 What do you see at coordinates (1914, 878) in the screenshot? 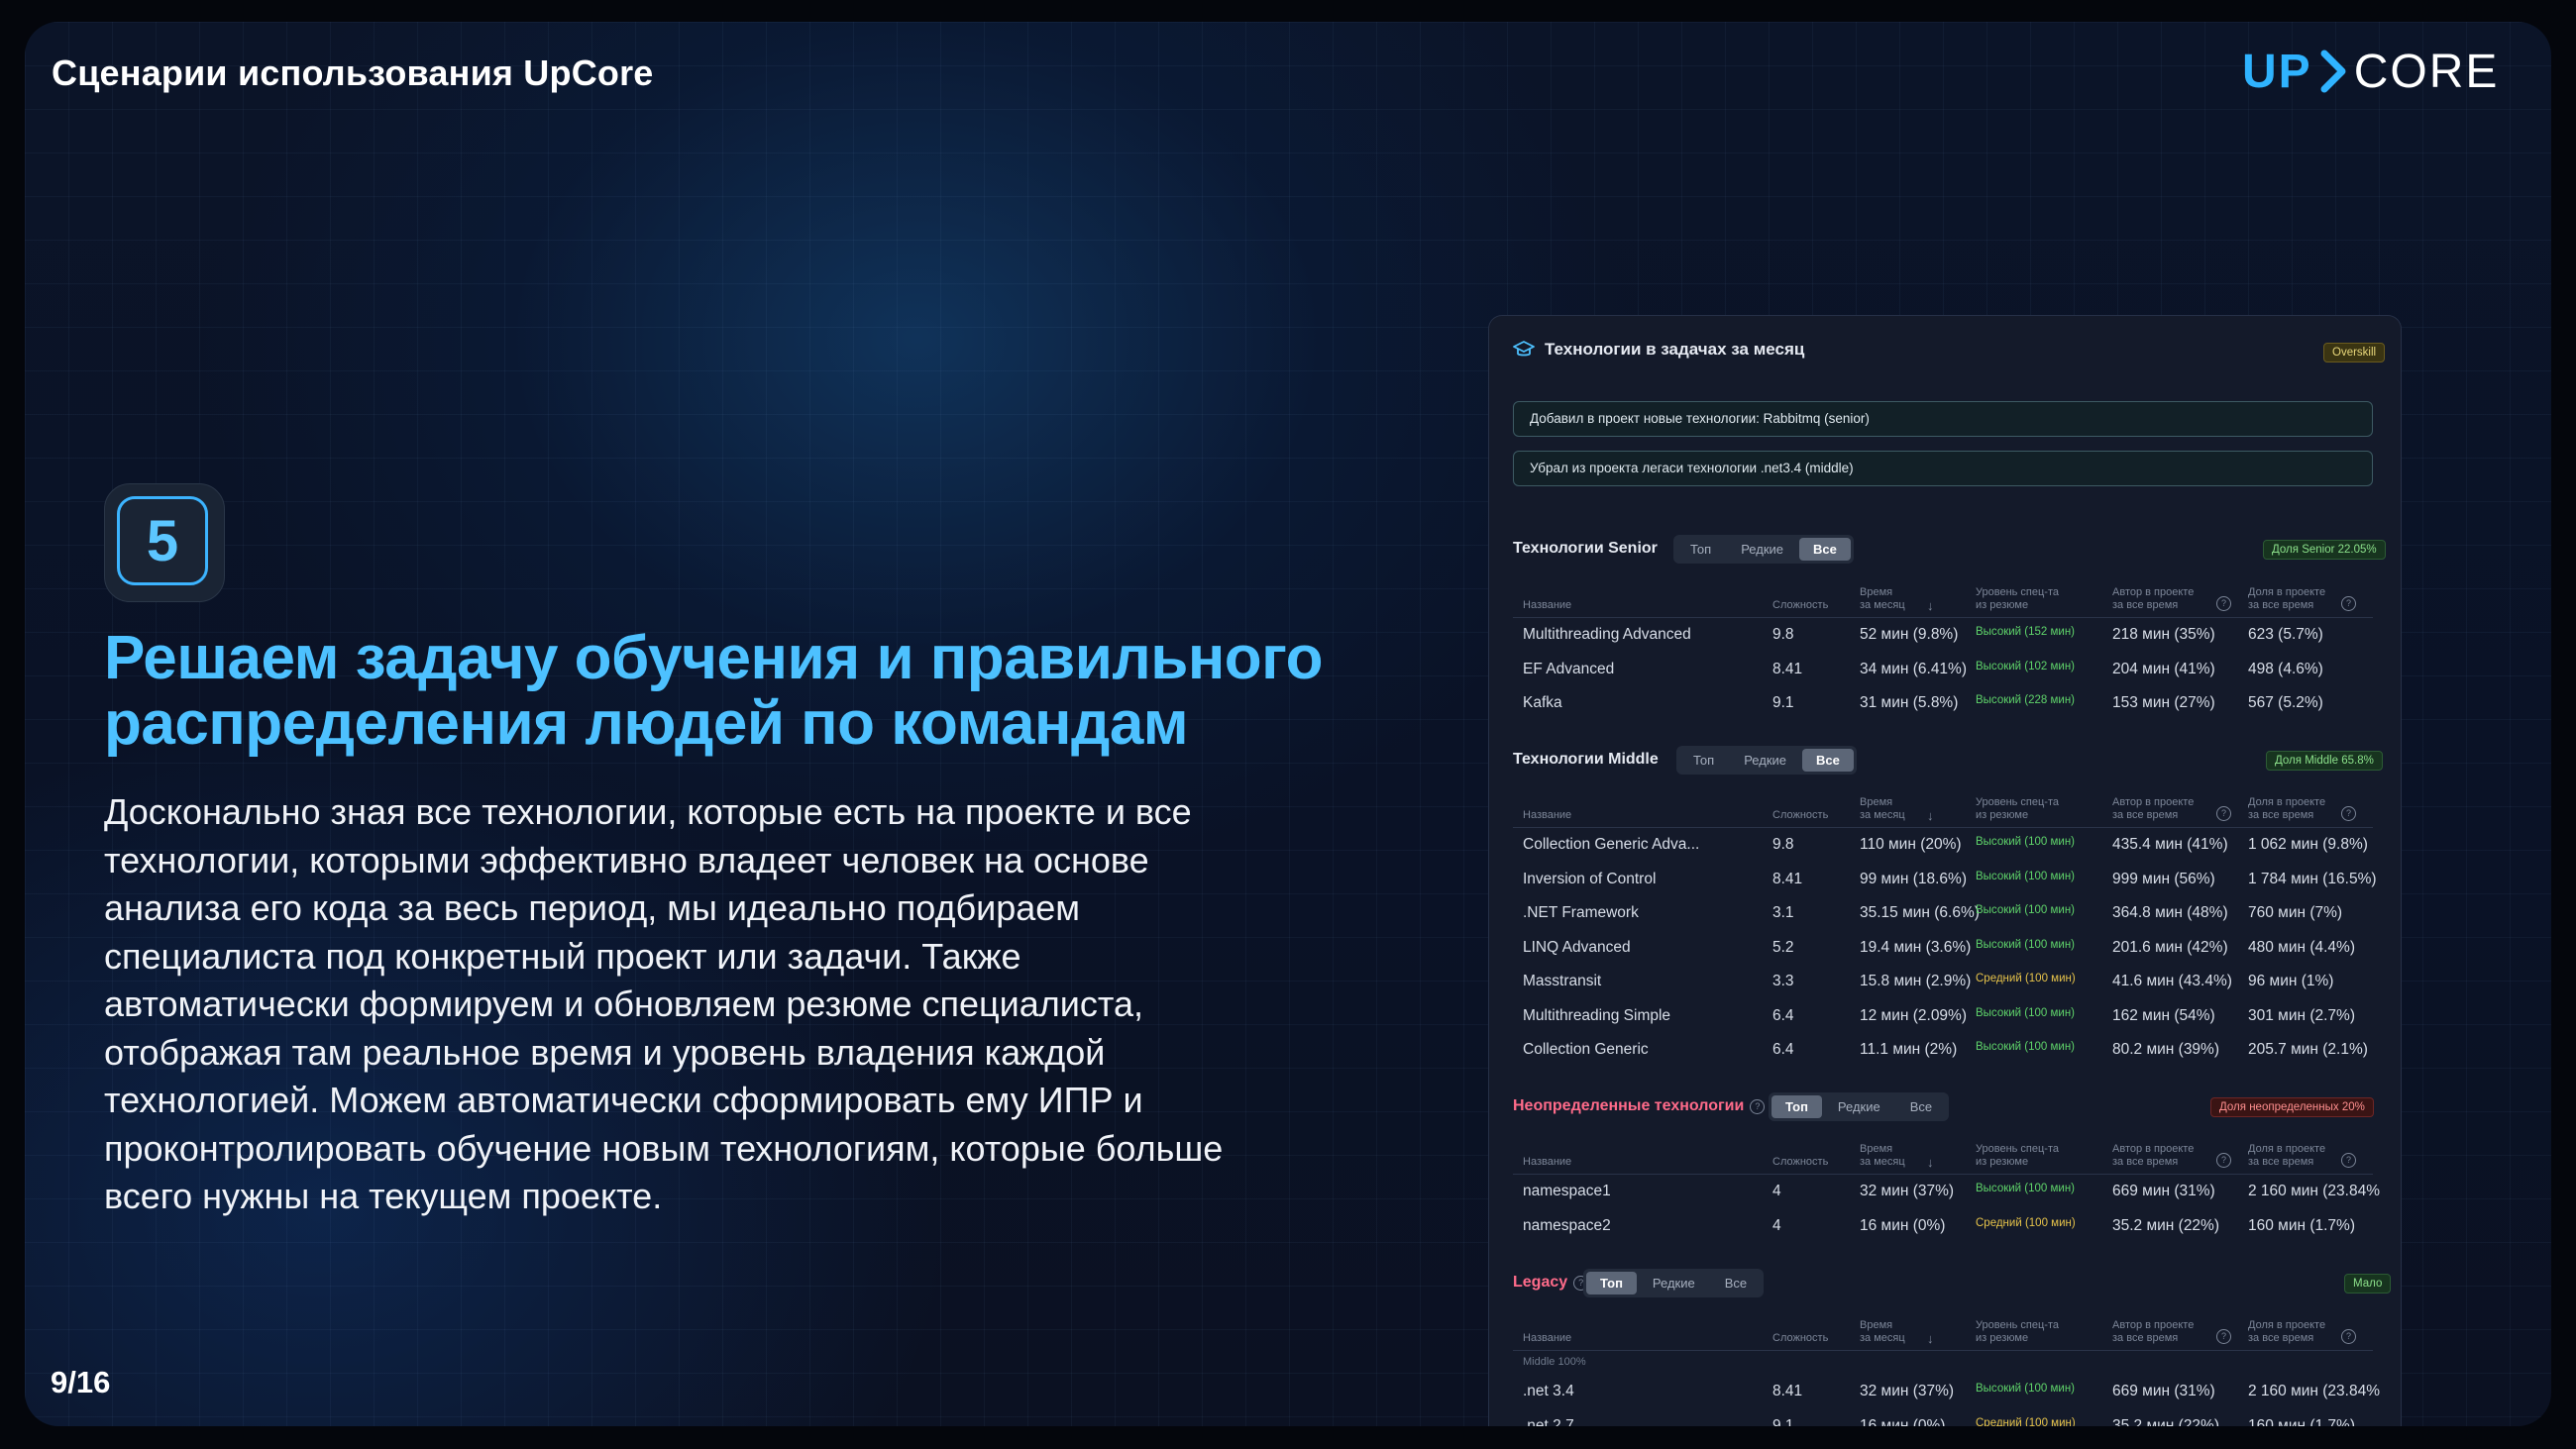
I see `time-month: 99 мин (18.6%)` at bounding box center [1914, 878].